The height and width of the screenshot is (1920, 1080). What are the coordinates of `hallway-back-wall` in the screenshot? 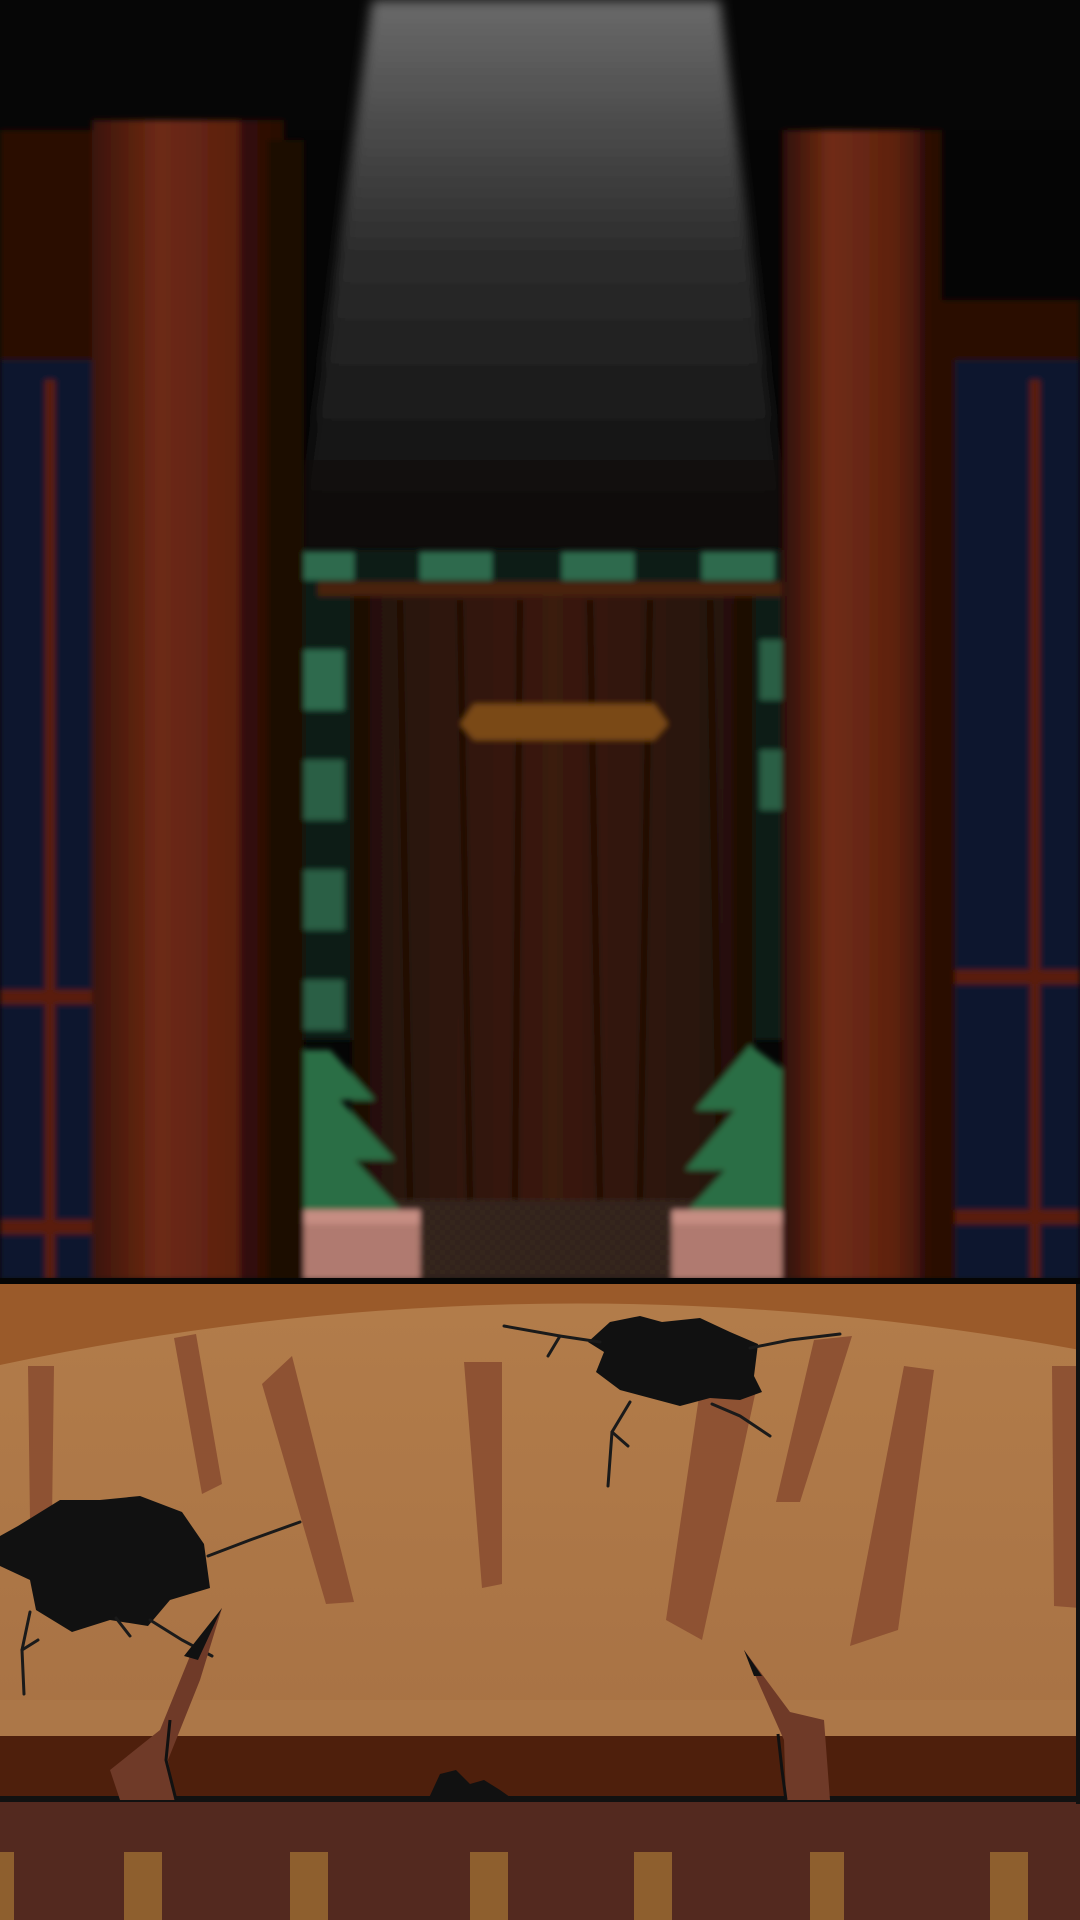 It's located at (543, 510).